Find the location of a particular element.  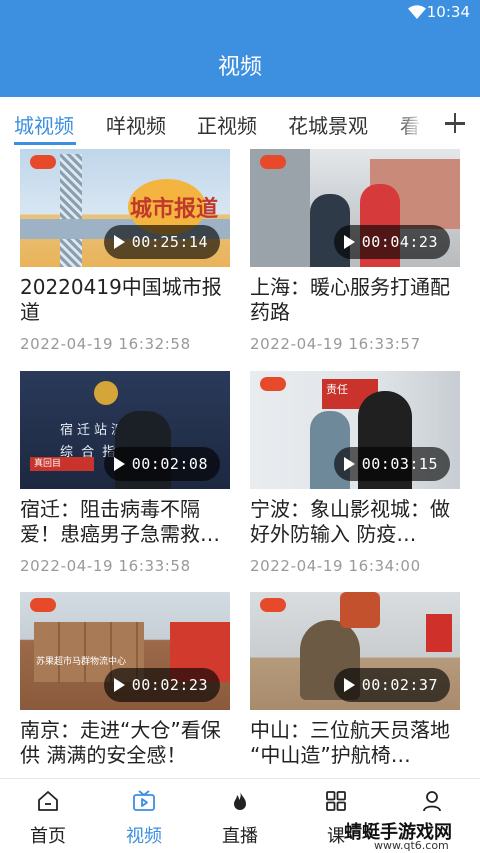

play-duration-pill: 00:02:23 is located at coordinates (161, 685).